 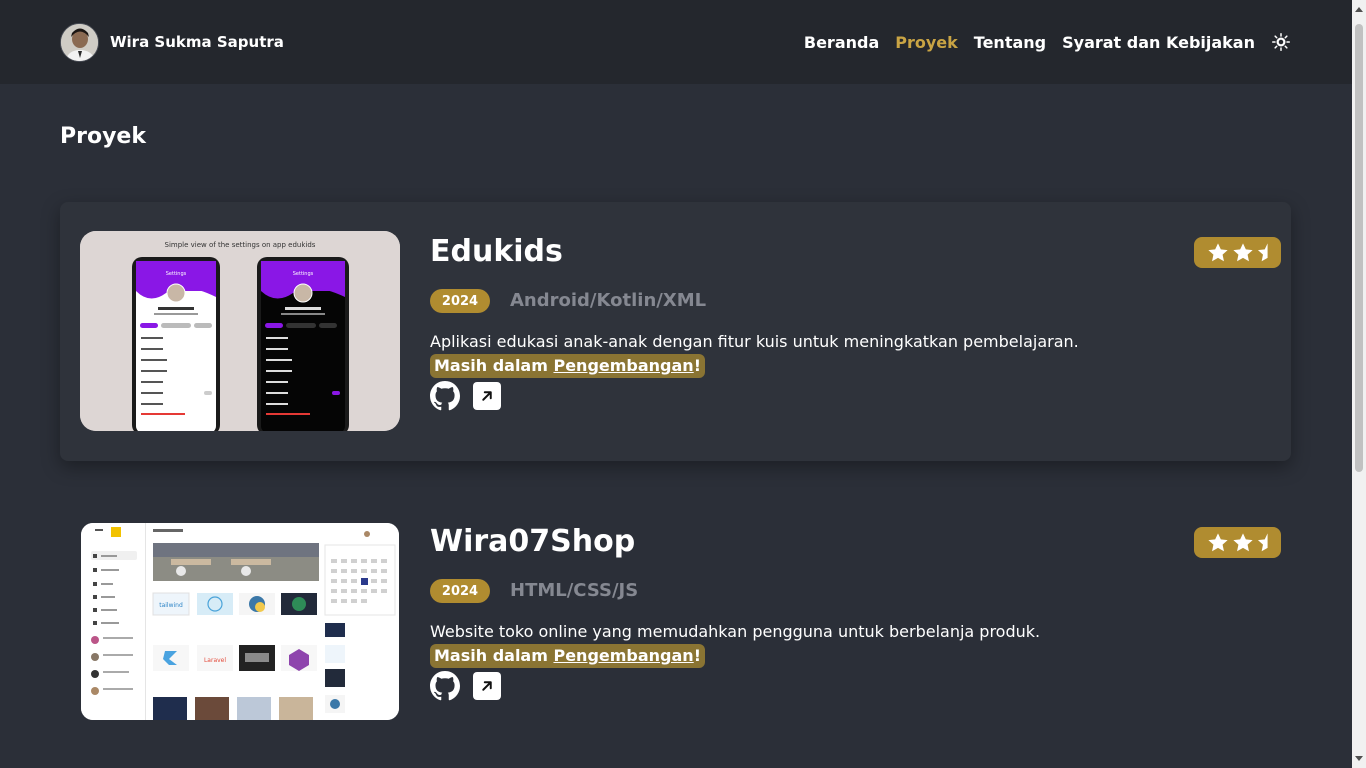 I want to click on svg-text: Laravel, so click(x=215, y=660).